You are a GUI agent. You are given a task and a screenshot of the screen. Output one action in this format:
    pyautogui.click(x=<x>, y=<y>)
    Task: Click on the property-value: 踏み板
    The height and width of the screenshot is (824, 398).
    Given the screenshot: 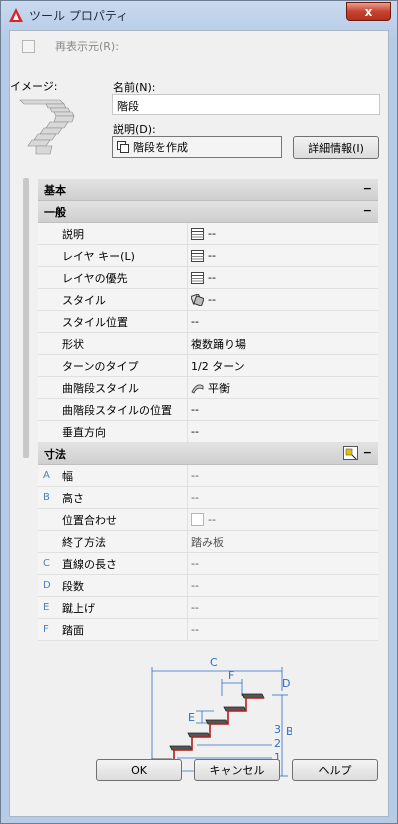 What is the action you would take?
    pyautogui.click(x=283, y=541)
    